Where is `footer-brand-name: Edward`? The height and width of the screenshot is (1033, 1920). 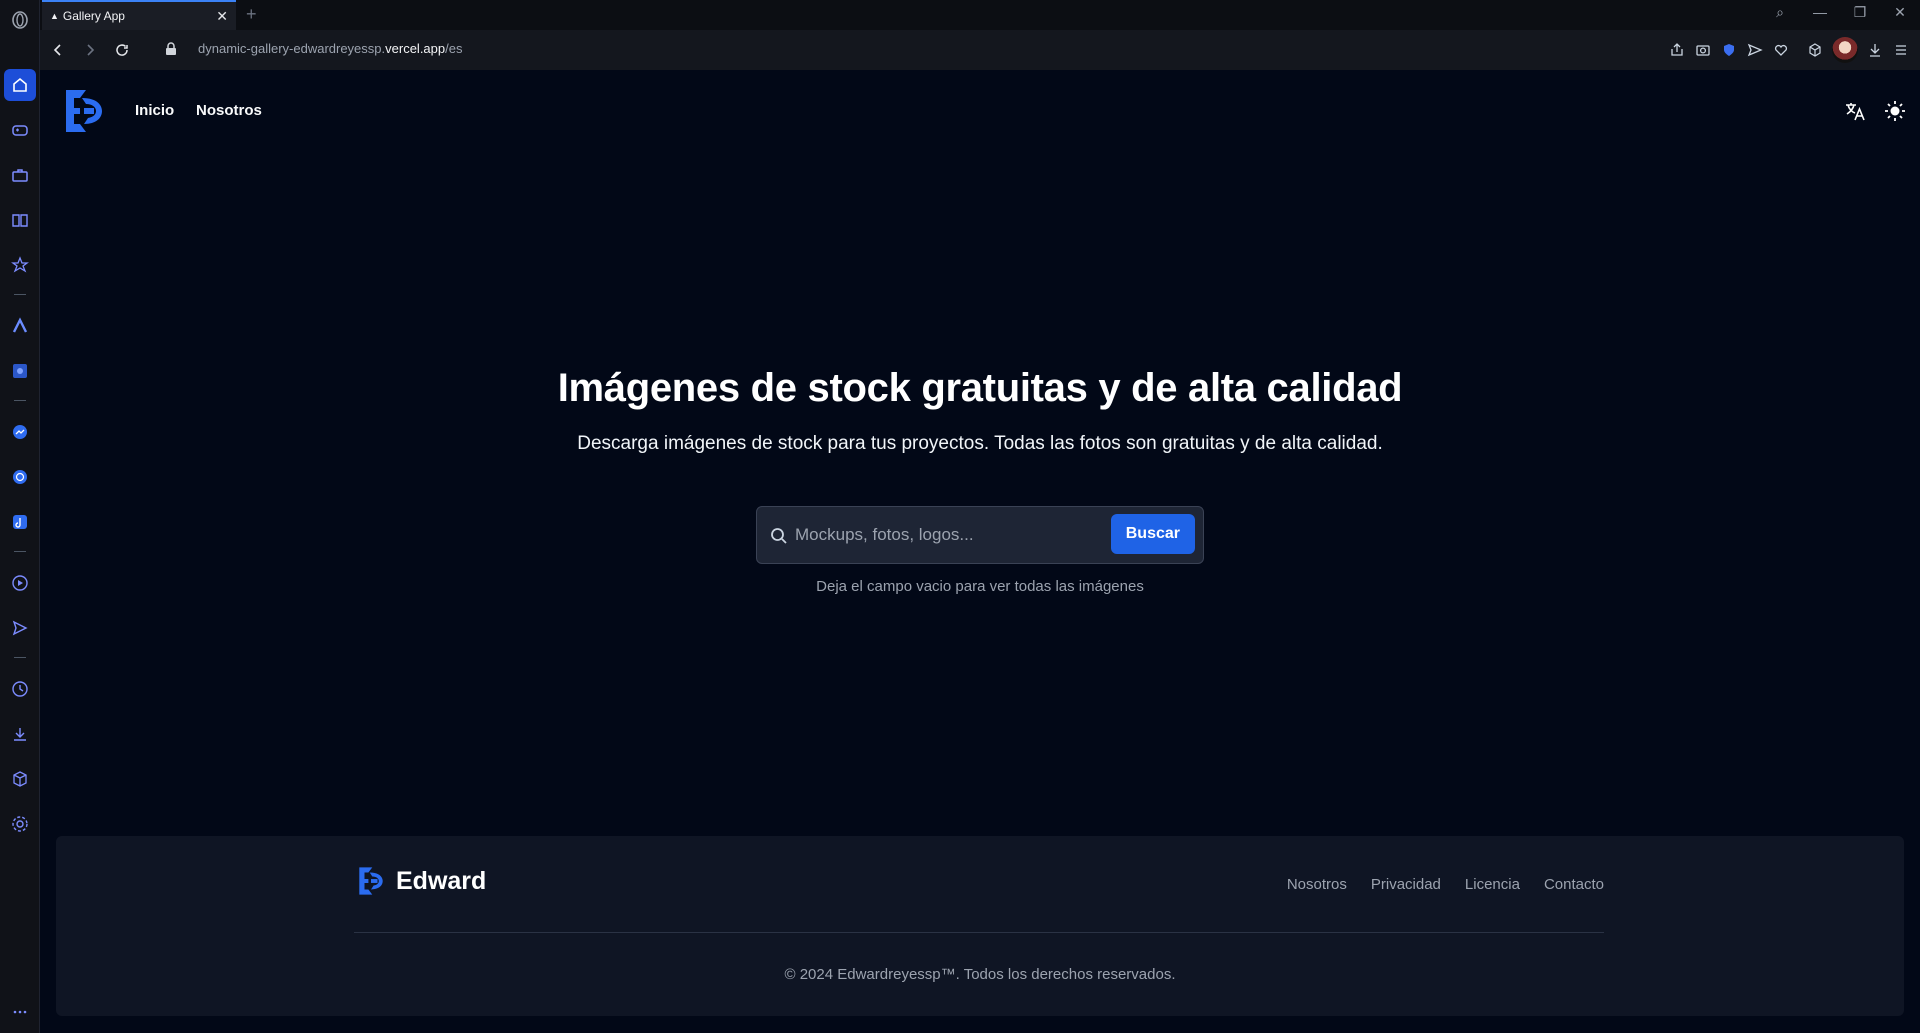 footer-brand-name: Edward is located at coordinates (441, 880).